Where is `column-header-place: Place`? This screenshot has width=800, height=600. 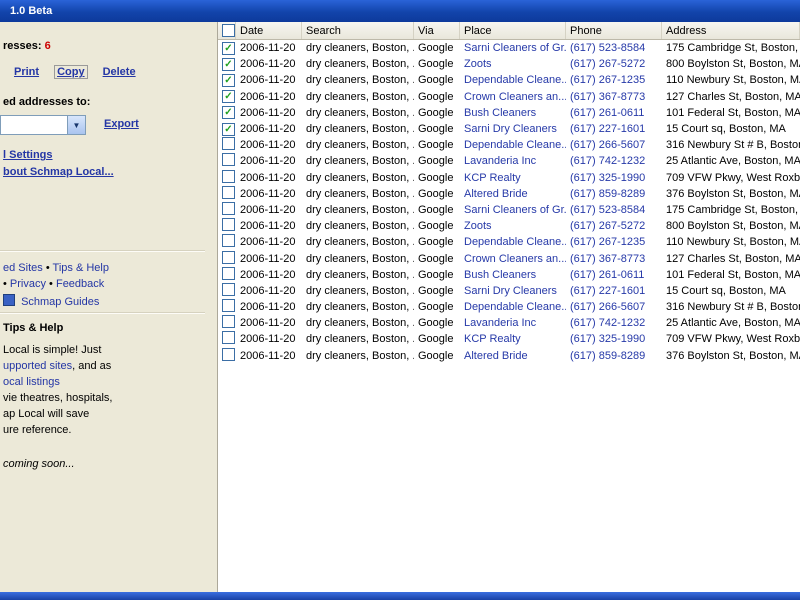
column-header-place: Place is located at coordinates (513, 30).